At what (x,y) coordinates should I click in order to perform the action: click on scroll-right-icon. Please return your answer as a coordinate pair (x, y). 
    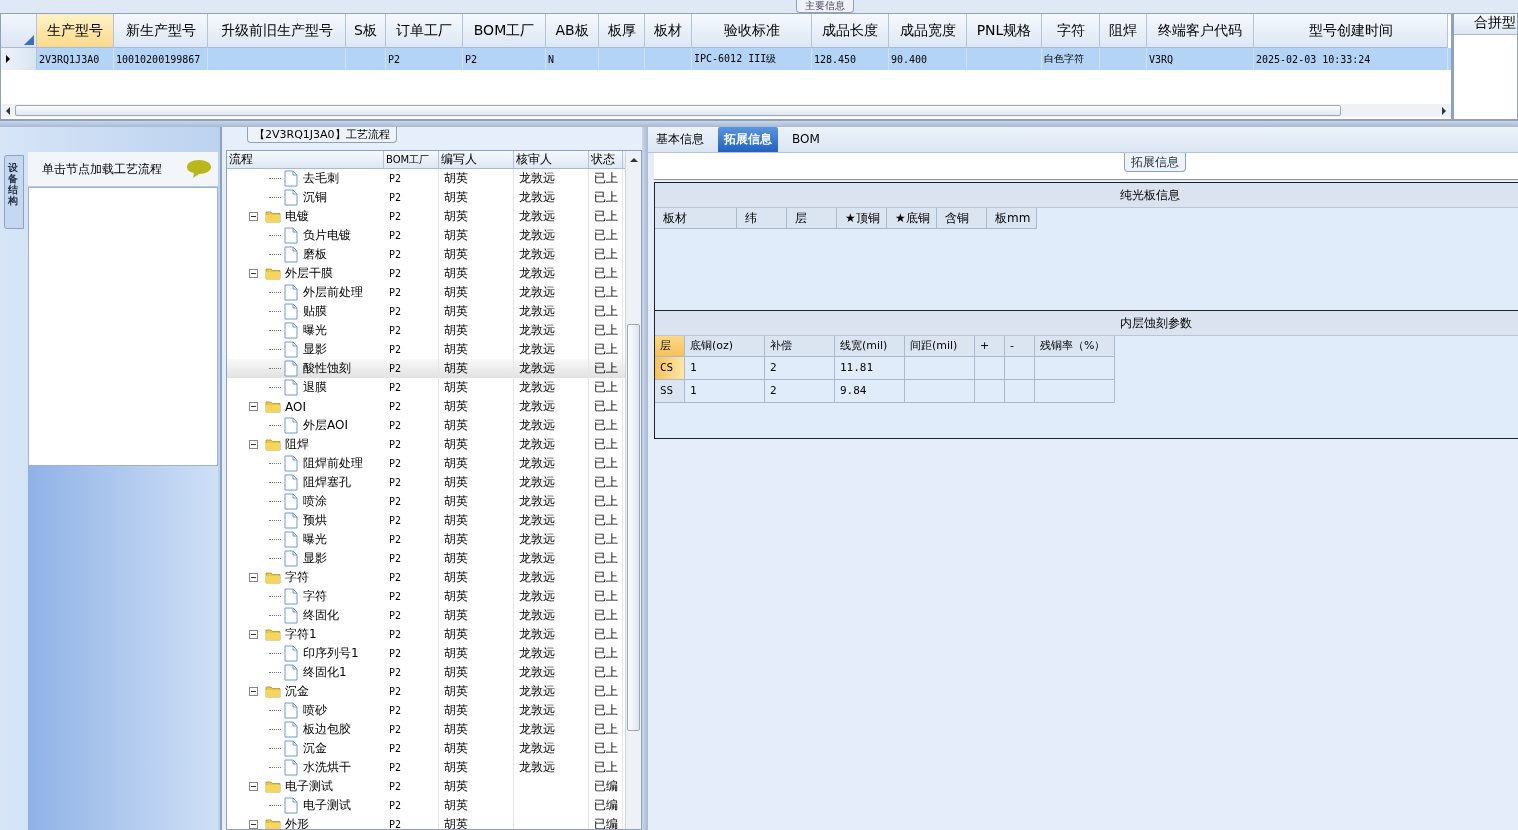
    Looking at the image, I should click on (1444, 110).